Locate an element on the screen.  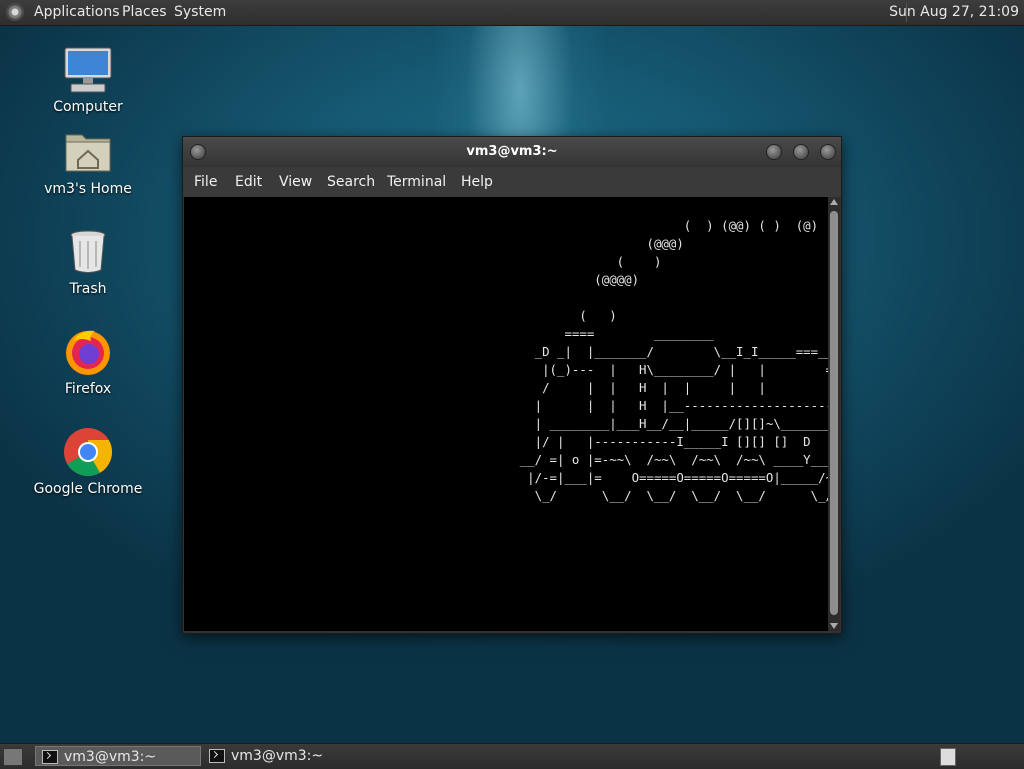
trash-icon is located at coordinates (88, 252).